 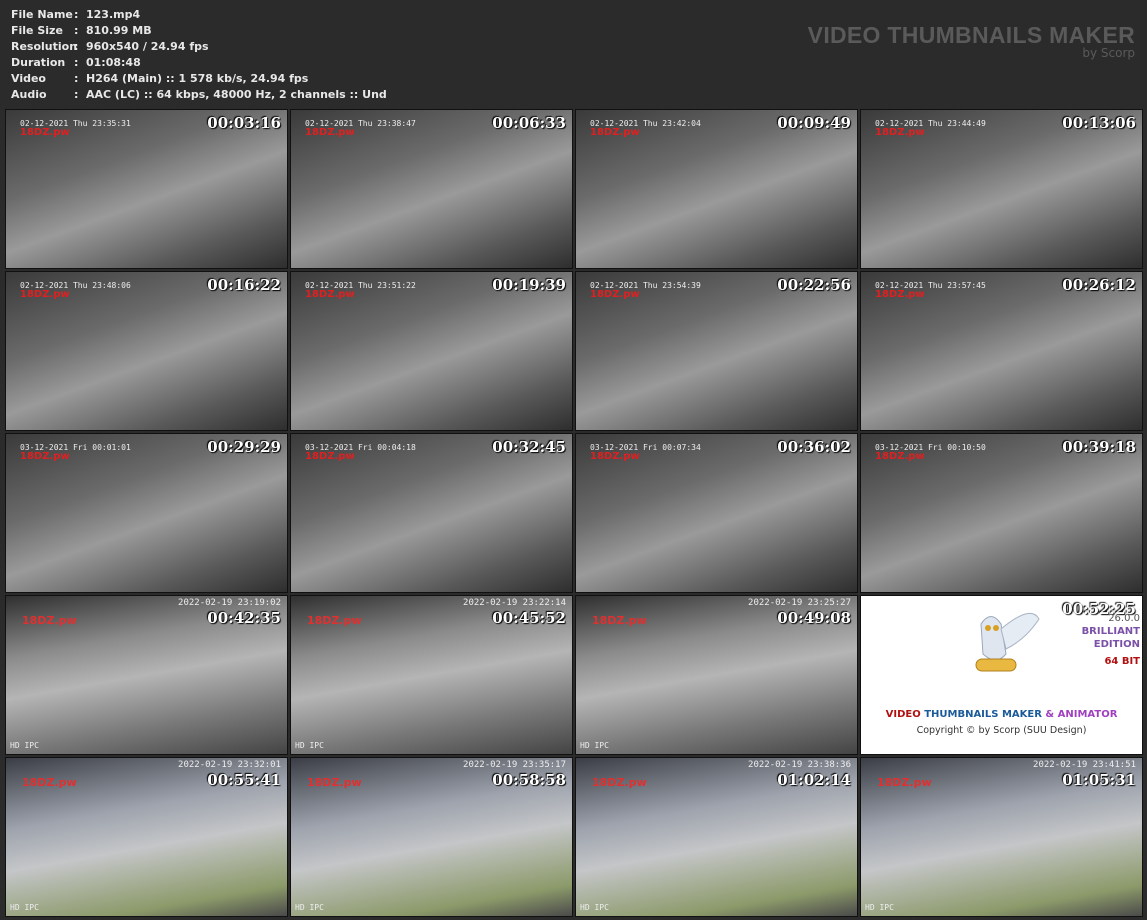 I want to click on video-thumbnail: 03-12-2021 Fri 00:07:34 18DZ.pw 00:36:02, so click(x=716, y=513).